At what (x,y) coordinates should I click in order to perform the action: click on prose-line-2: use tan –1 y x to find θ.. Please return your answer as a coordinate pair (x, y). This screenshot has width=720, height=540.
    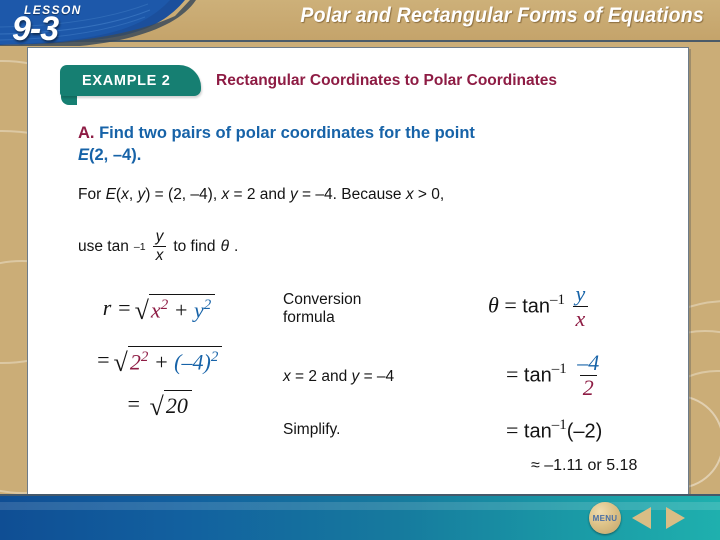
    Looking at the image, I should click on (158, 246).